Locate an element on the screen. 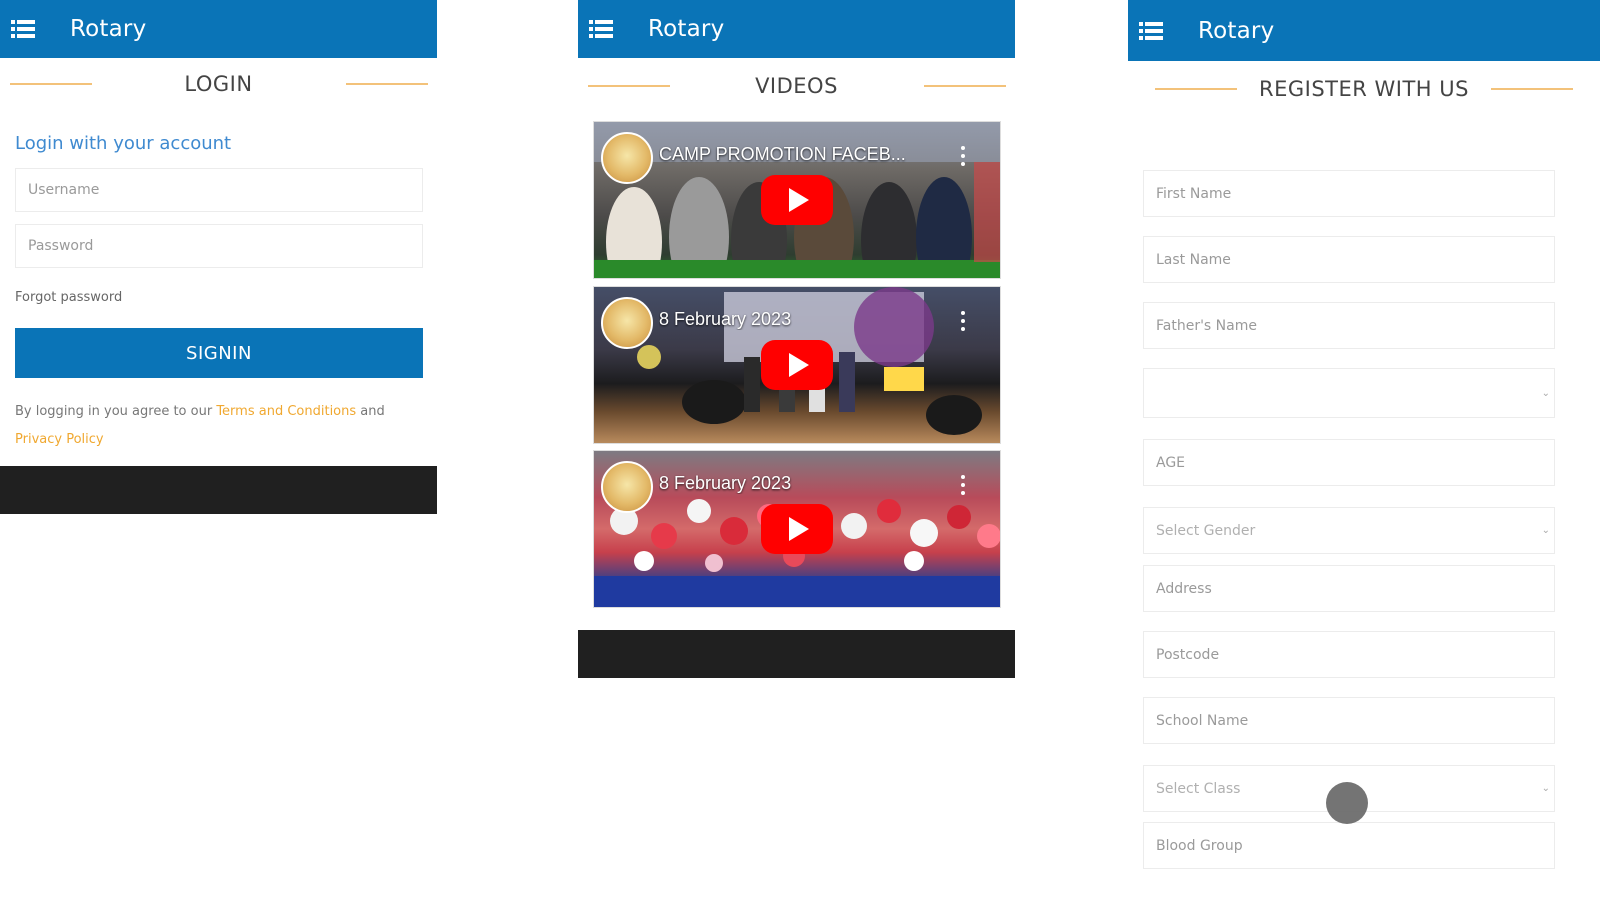 This screenshot has width=1600, height=900. address-input is located at coordinates (1355, 588).